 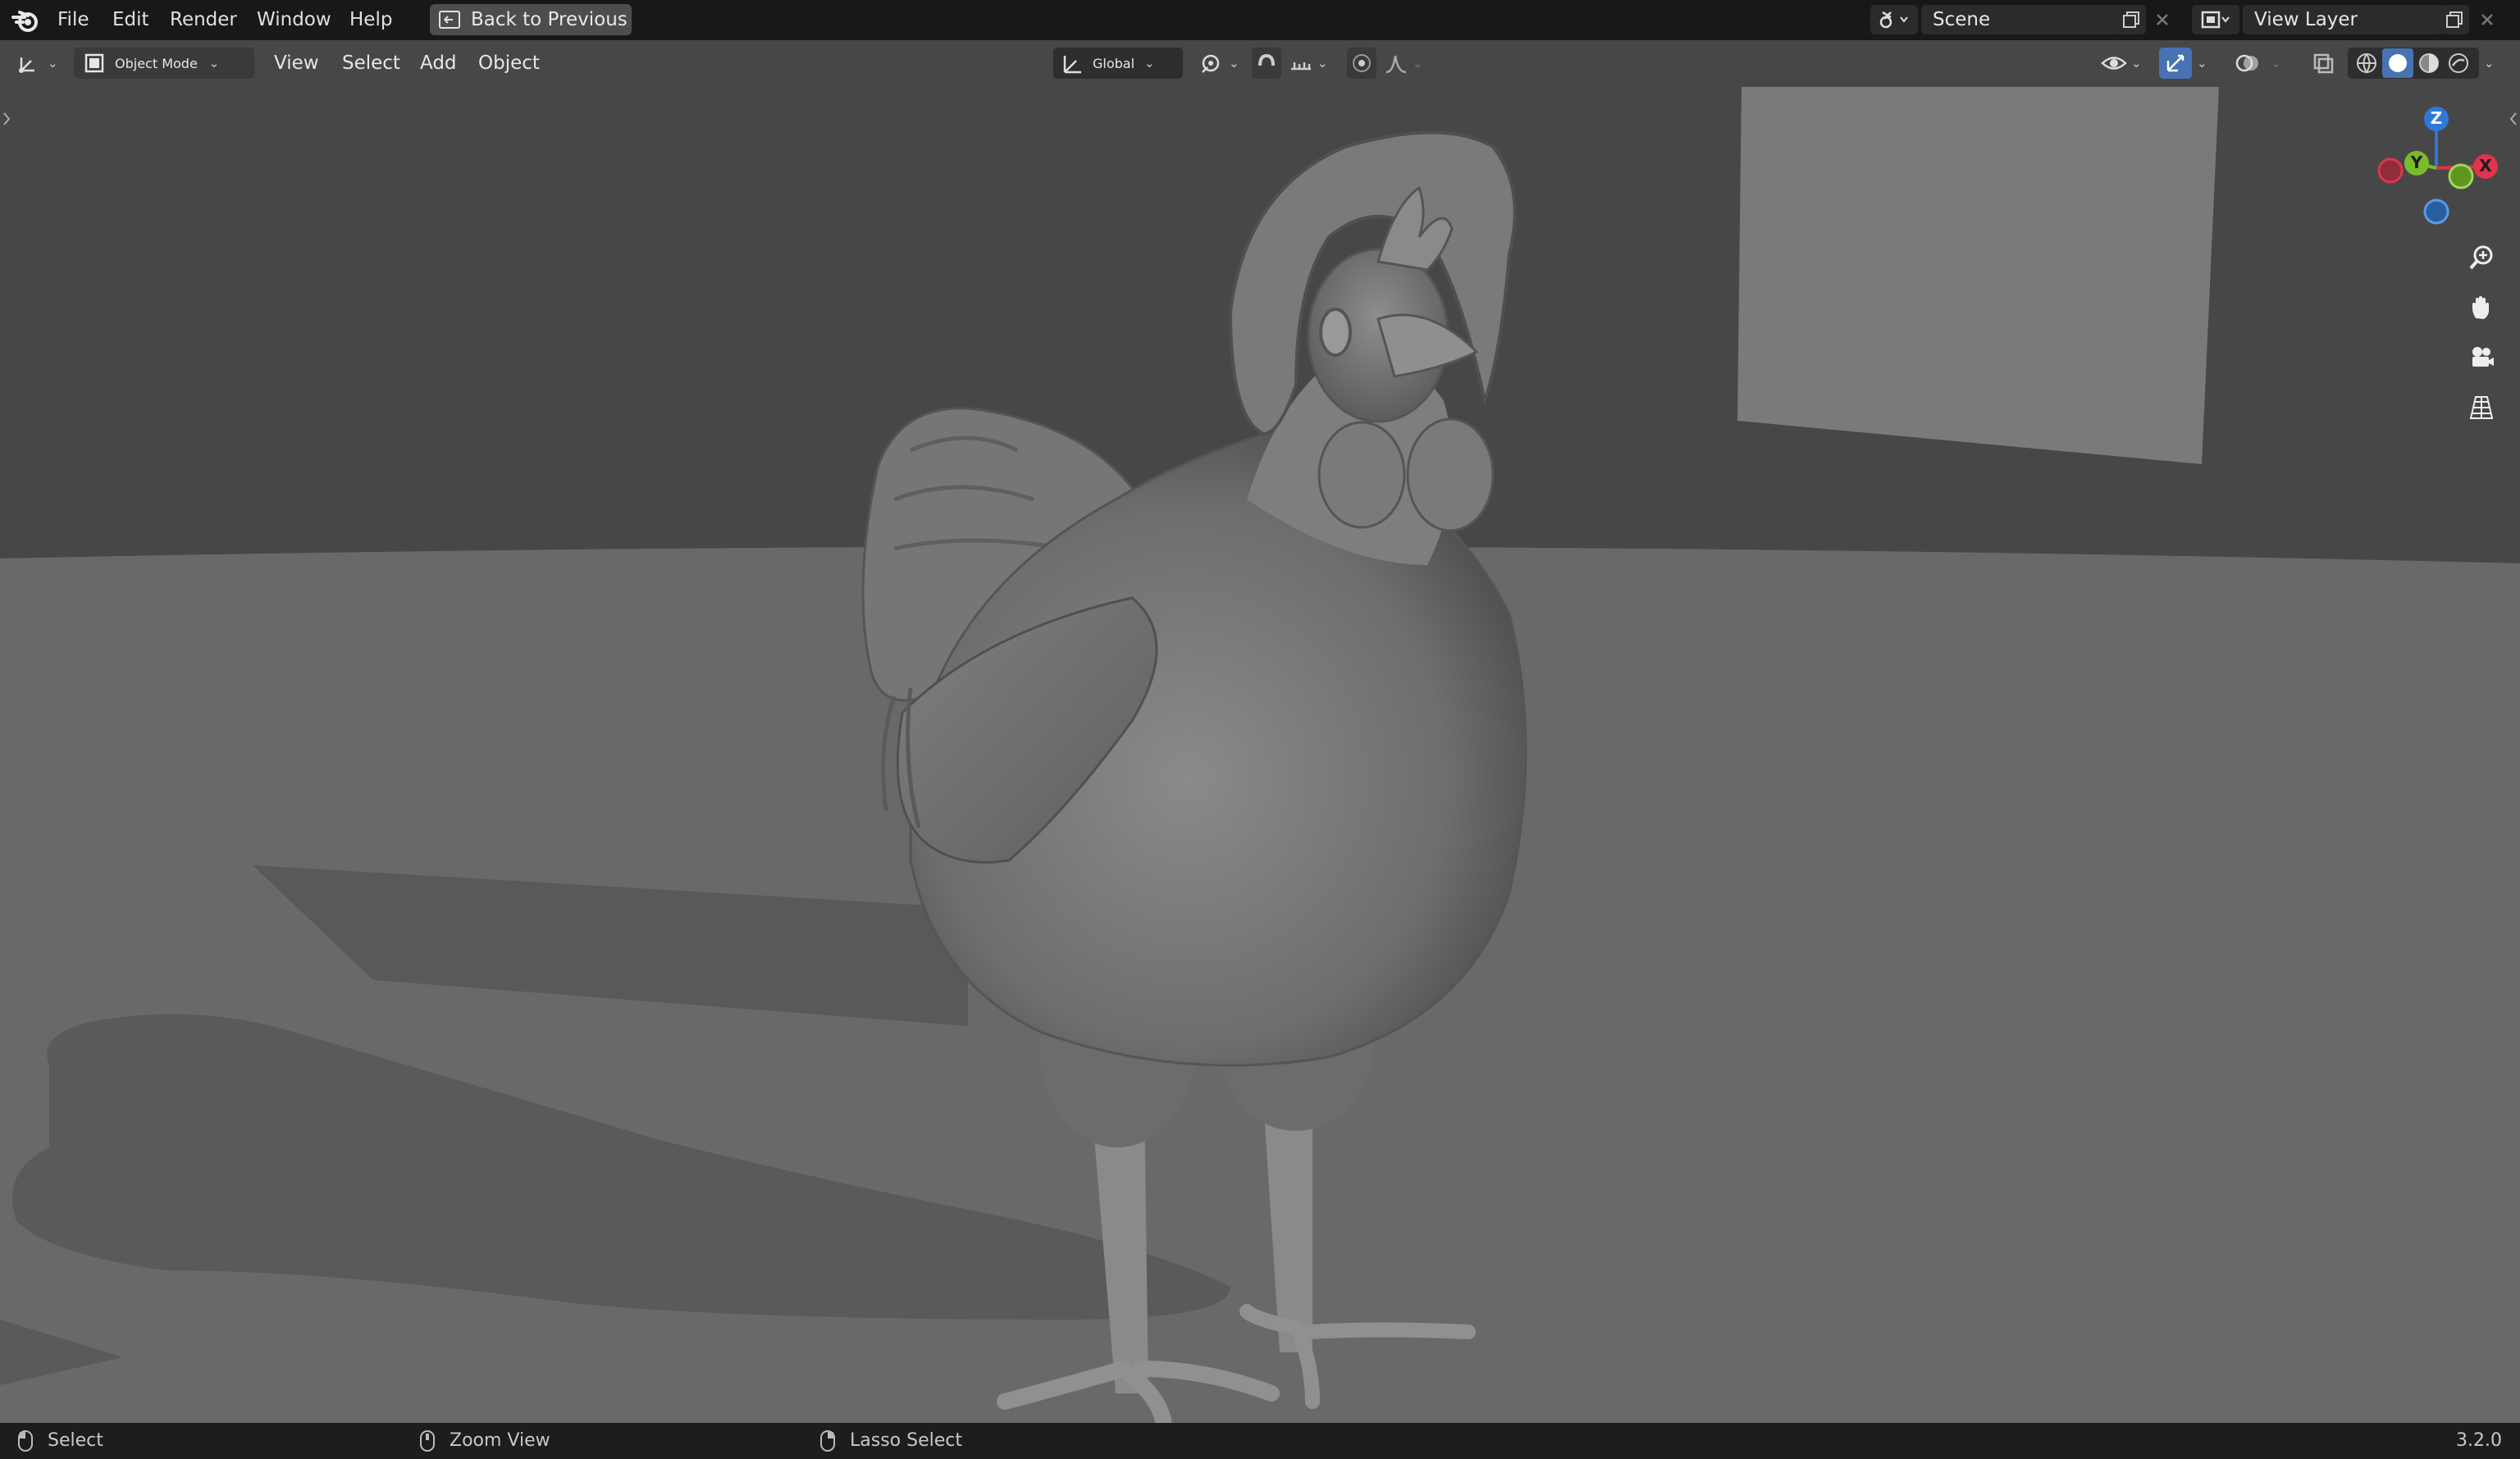 I want to click on menu-window: Window, so click(x=294, y=20).